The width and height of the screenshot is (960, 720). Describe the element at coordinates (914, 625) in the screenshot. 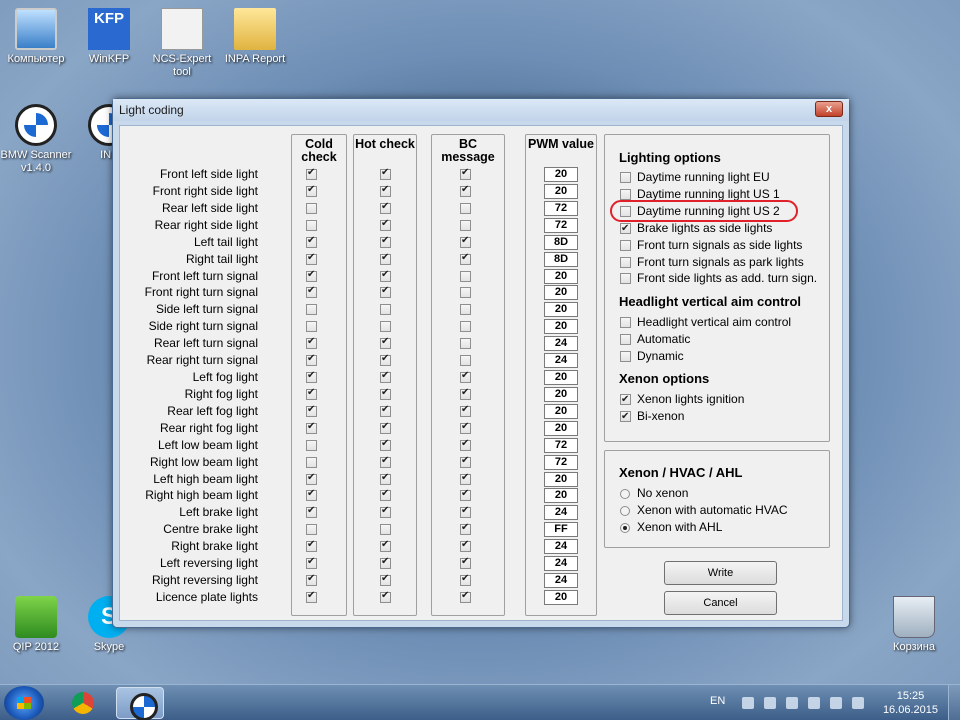

I see `recycle-bin-desktop-icon: Корзина` at that location.